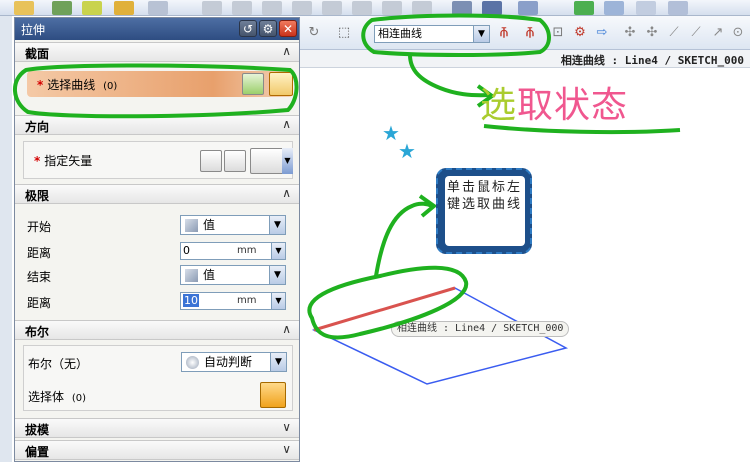 The height and width of the screenshot is (462, 750). What do you see at coordinates (248, 28) in the screenshot?
I see `reset-icon: ↺` at bounding box center [248, 28].